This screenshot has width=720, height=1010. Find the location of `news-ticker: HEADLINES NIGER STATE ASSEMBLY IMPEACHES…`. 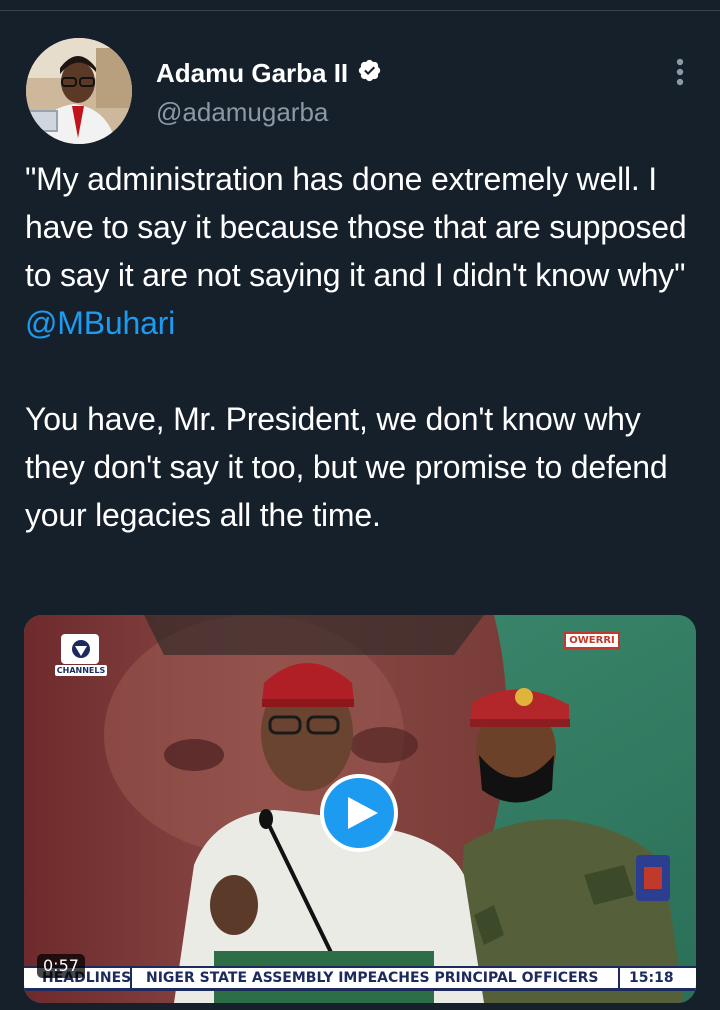

news-ticker: HEADLINES NIGER STATE ASSEMBLY IMPEACHES… is located at coordinates (360, 982).